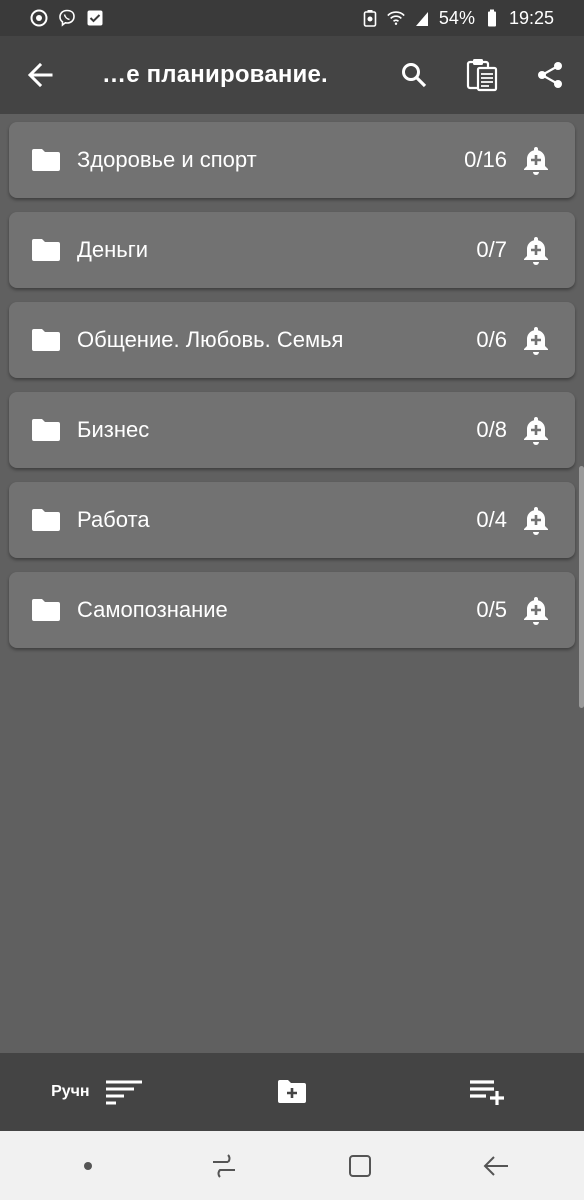  What do you see at coordinates (215, 74) in the screenshot?
I see `page-title: …е планирование.` at bounding box center [215, 74].